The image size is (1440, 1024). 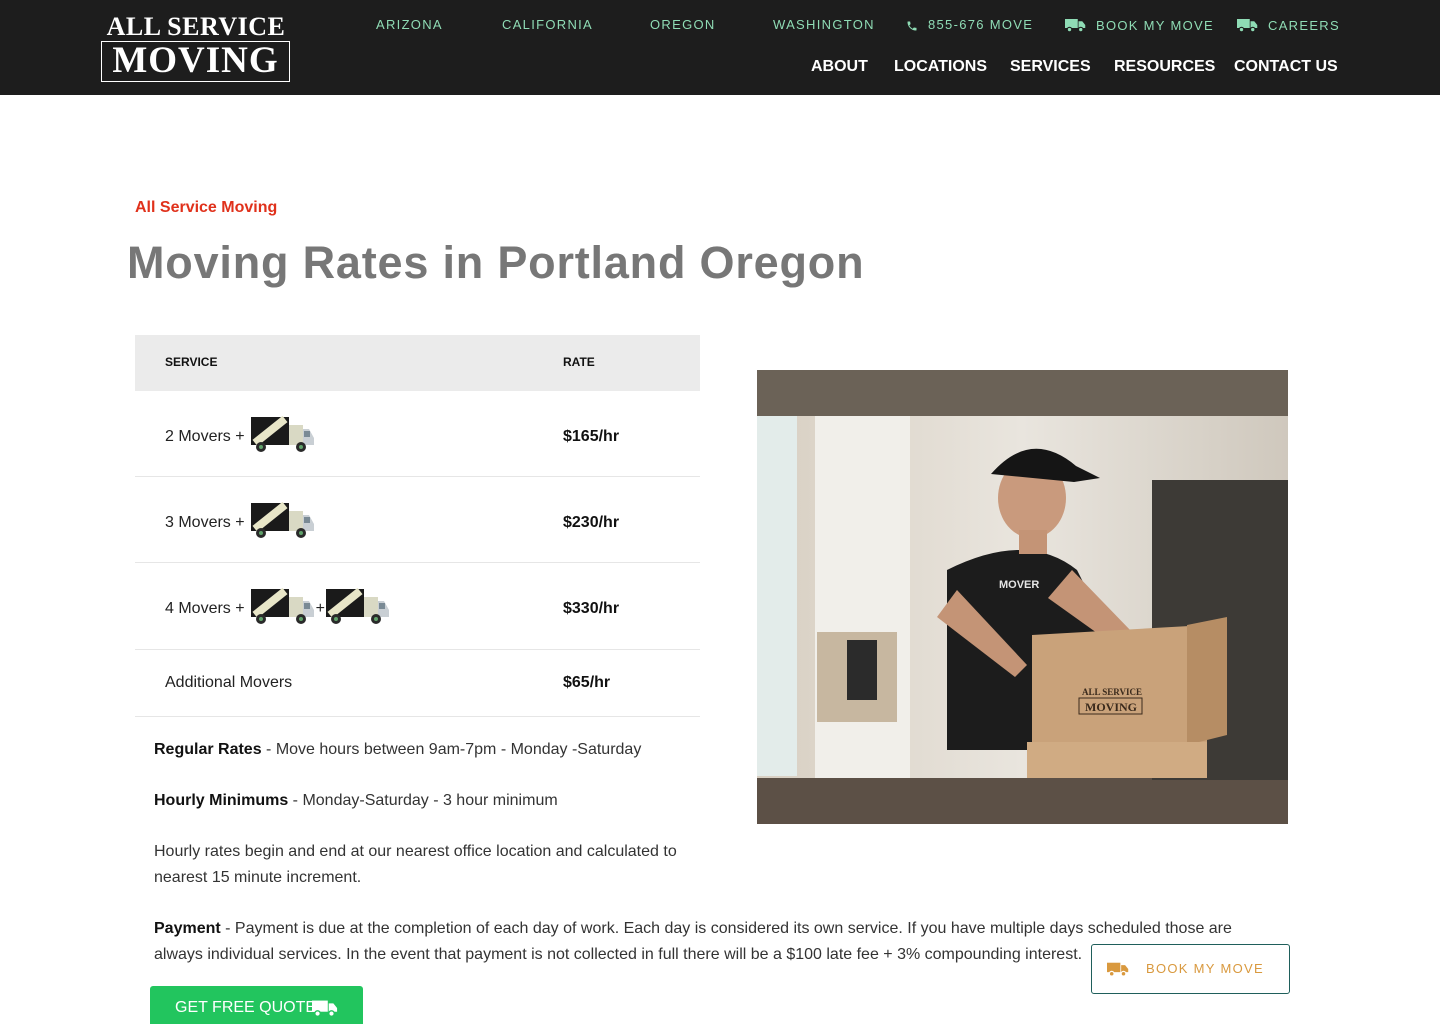 I want to click on service-label: 4 Movers +, so click(x=205, y=608).